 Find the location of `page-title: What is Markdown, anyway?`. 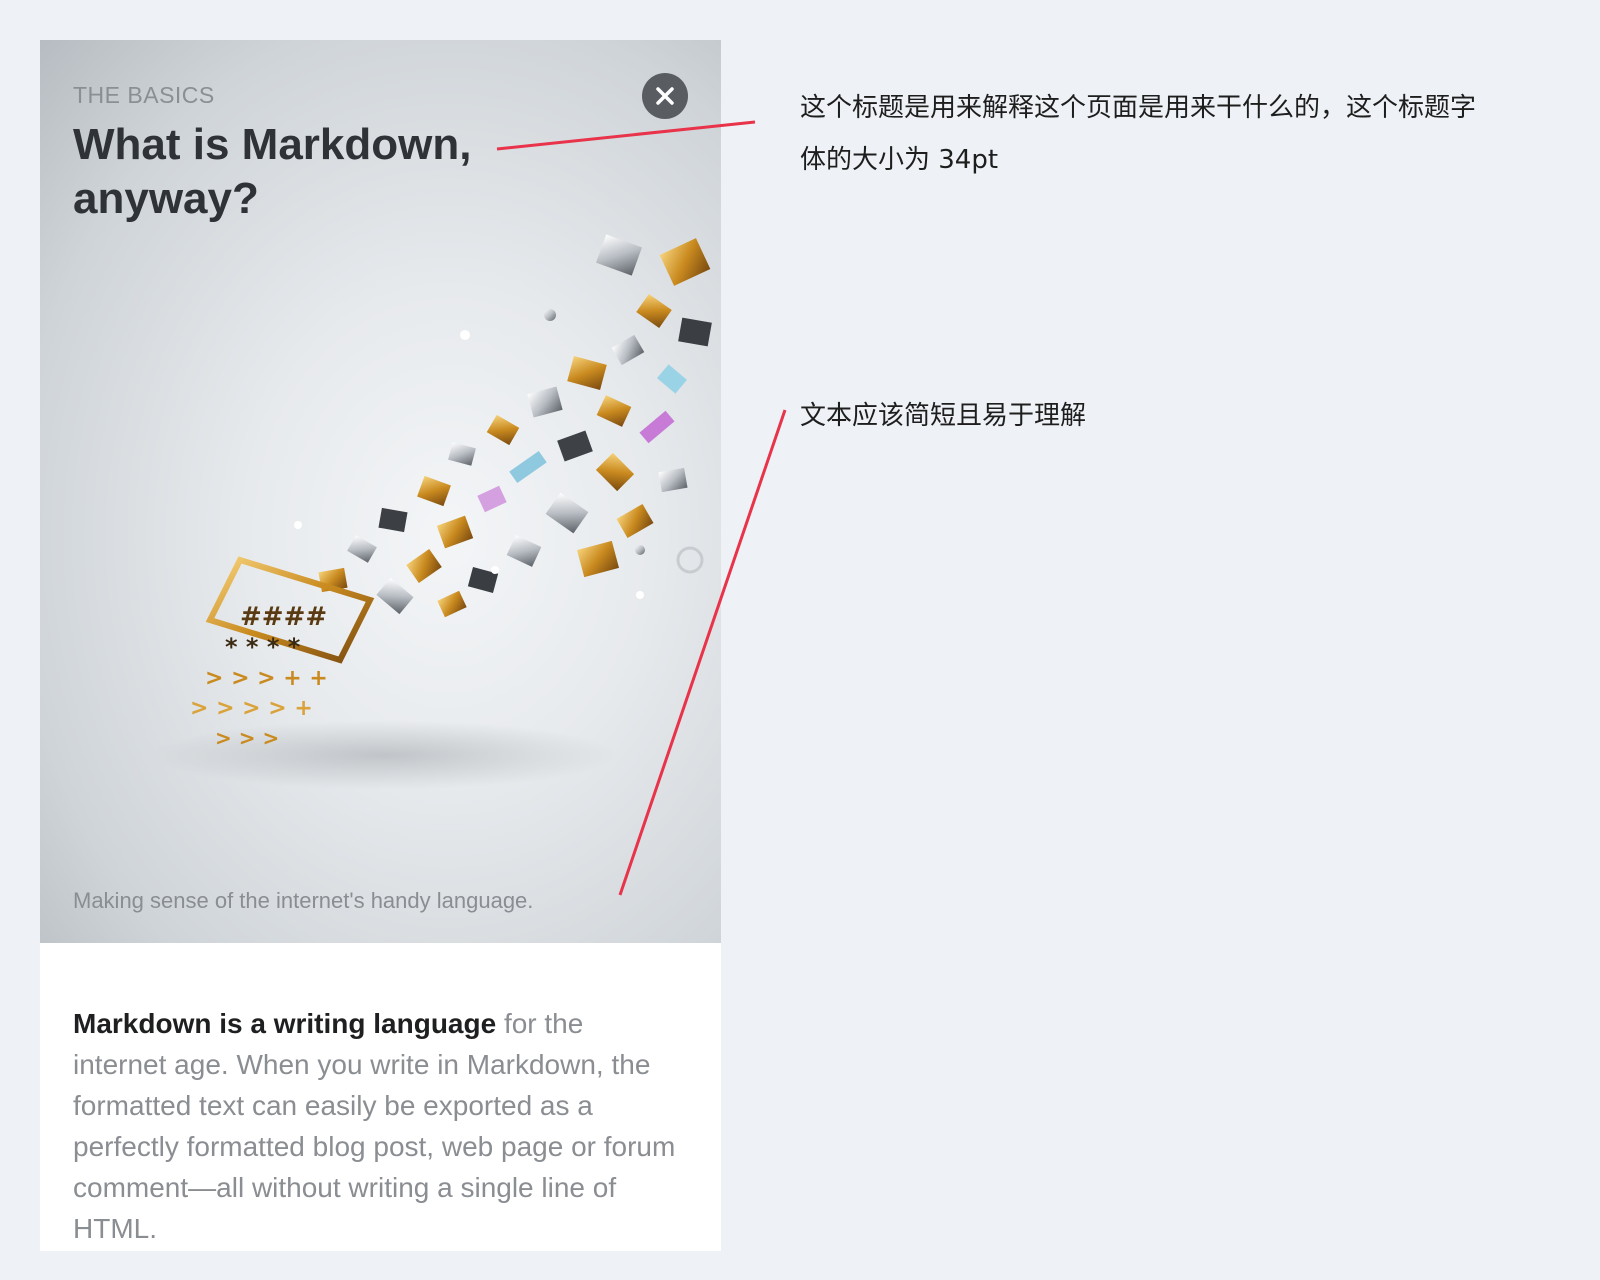

page-title: What is Markdown, anyway? is located at coordinates (272, 171).